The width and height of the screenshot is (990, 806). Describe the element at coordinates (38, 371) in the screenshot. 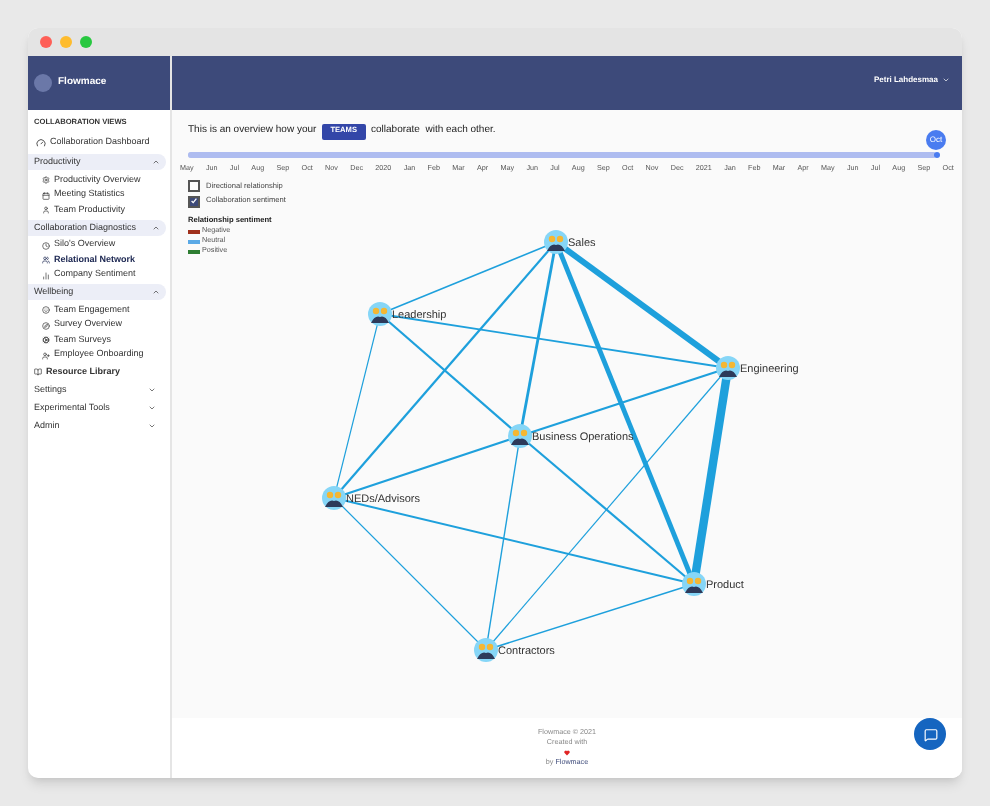

I see `book-icon` at that location.